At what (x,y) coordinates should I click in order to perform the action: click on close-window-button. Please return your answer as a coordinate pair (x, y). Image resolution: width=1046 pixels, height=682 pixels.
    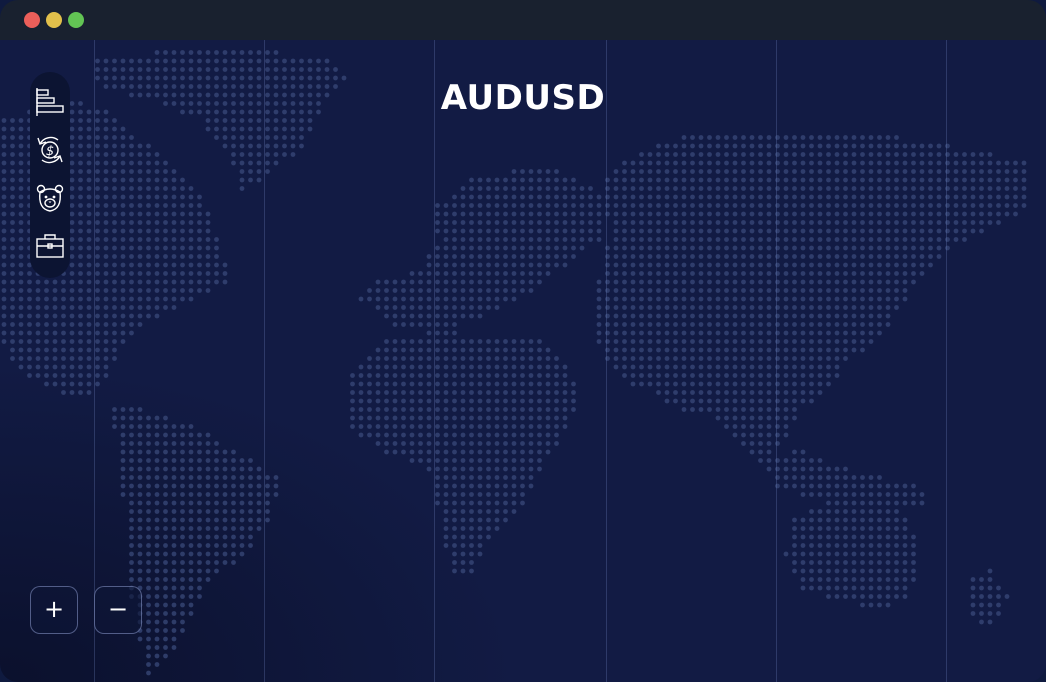
    Looking at the image, I should click on (32, 20).